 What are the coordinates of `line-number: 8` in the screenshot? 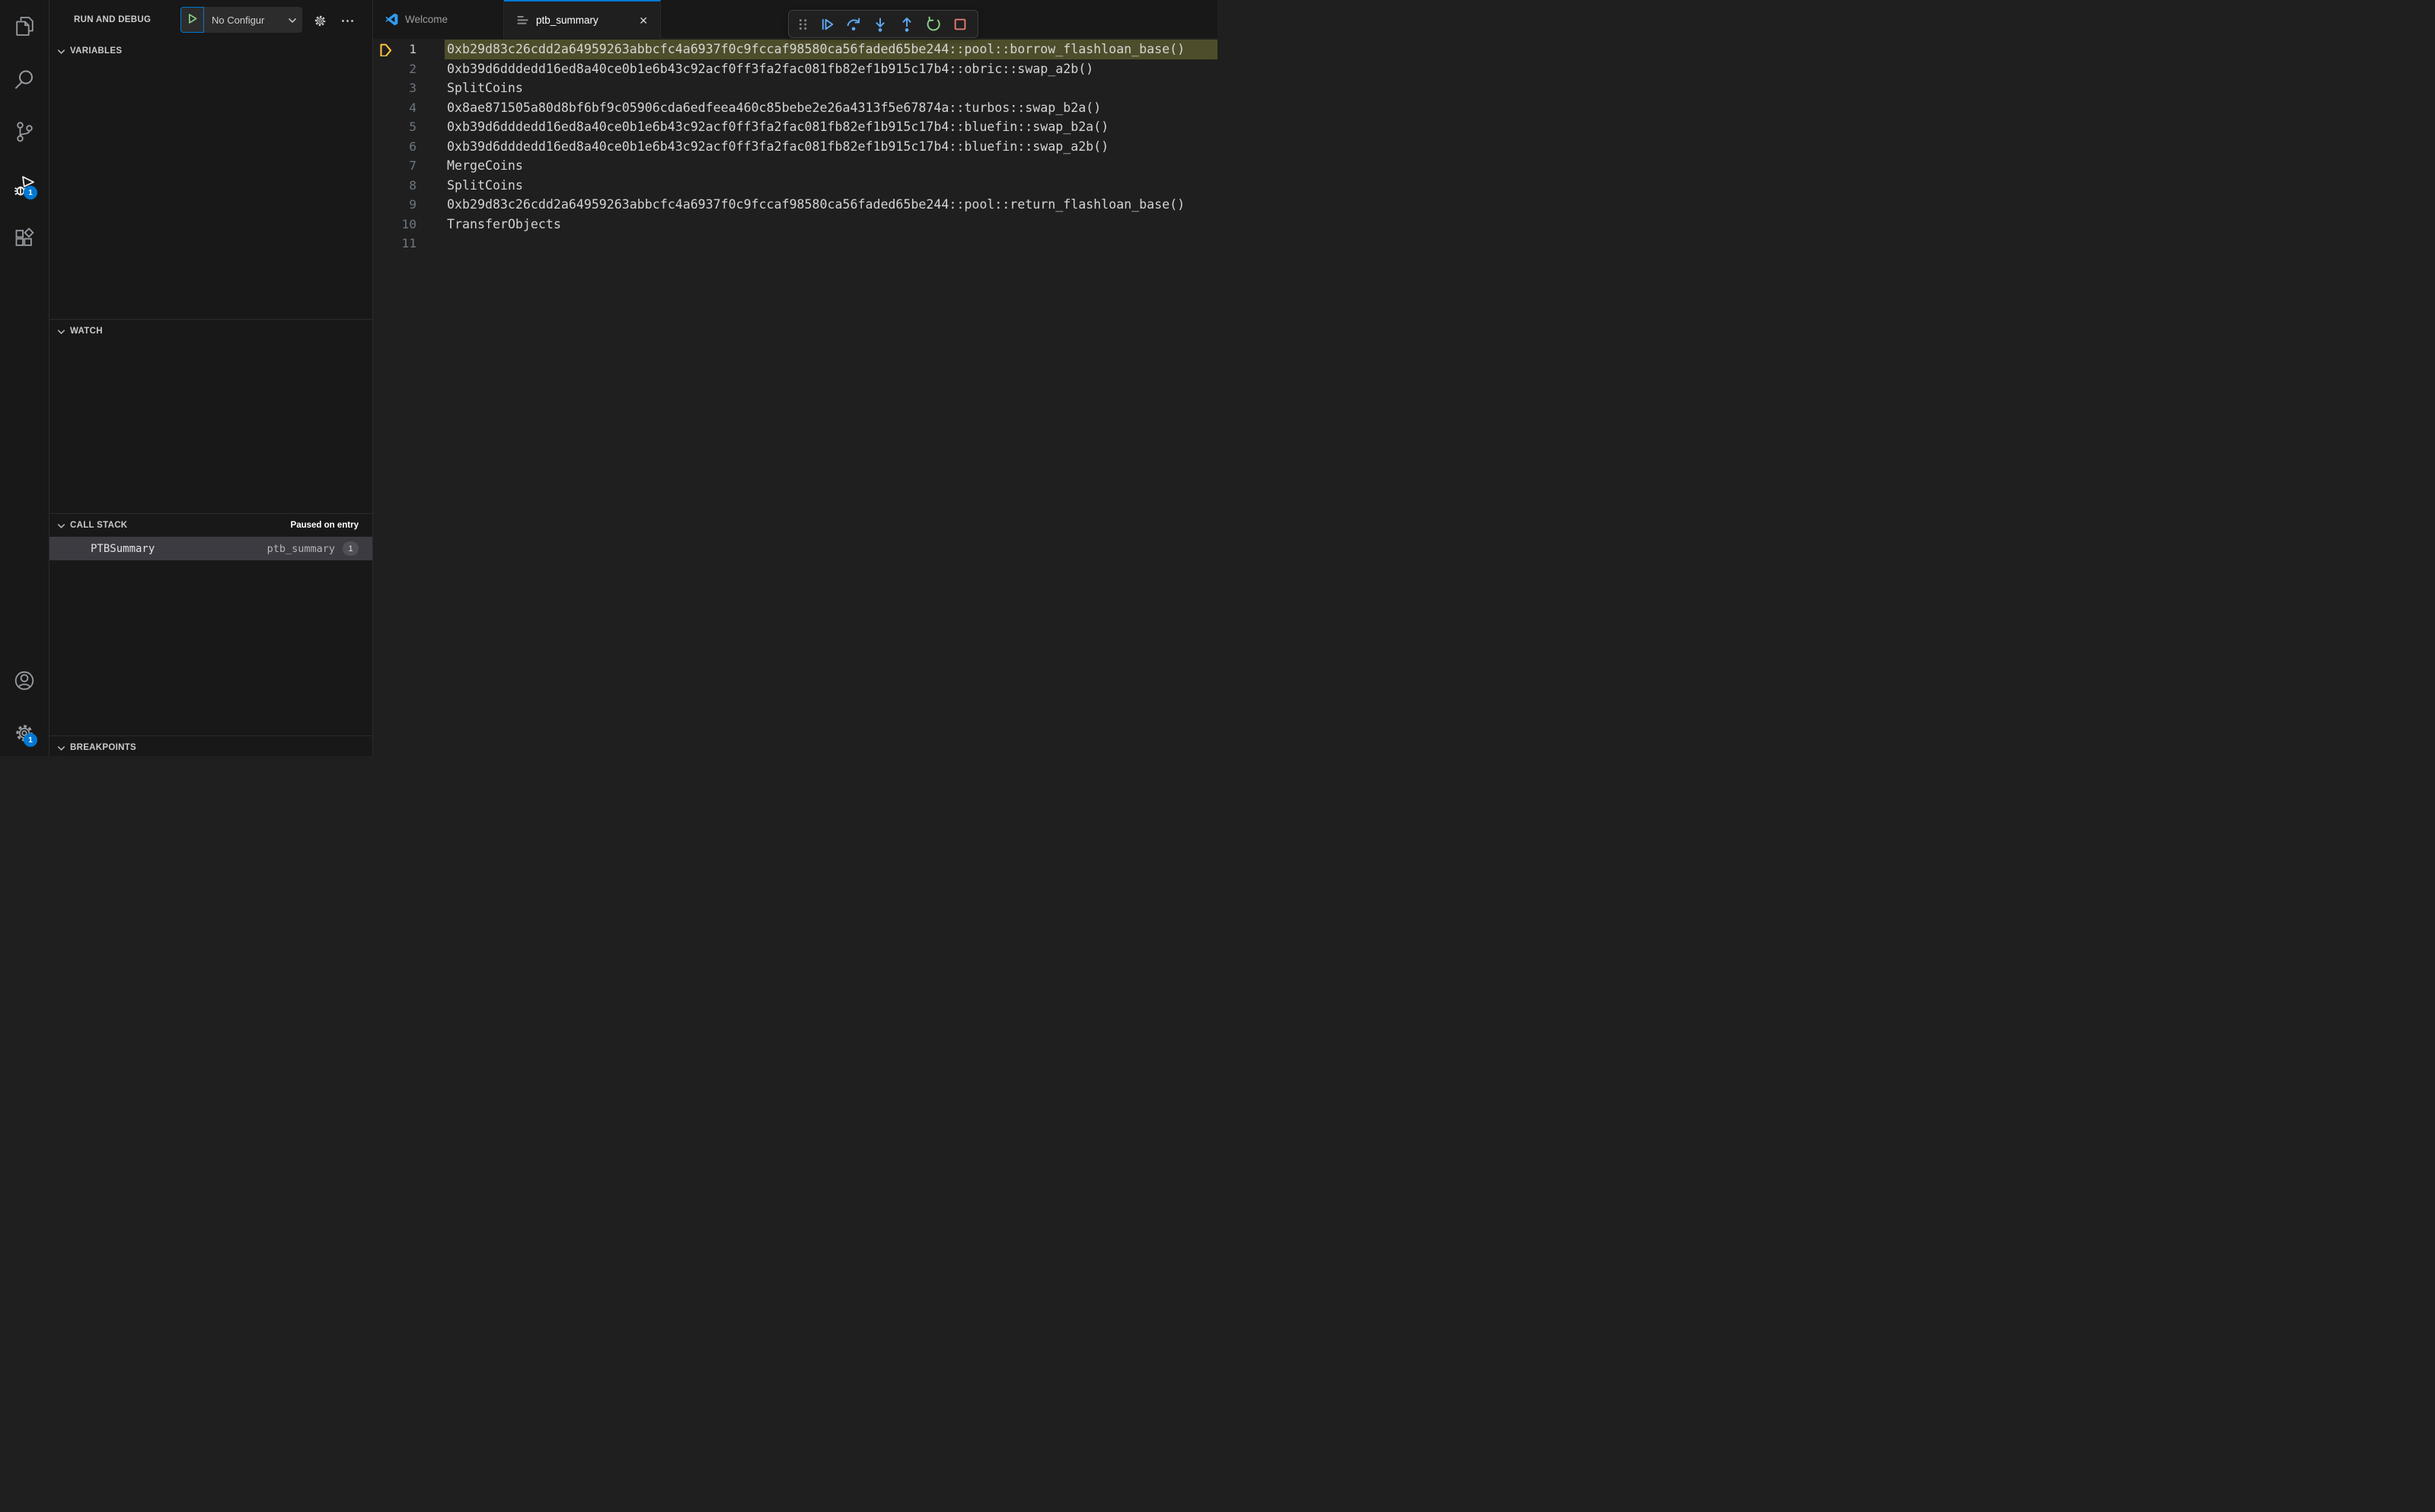 It's located at (412, 185).